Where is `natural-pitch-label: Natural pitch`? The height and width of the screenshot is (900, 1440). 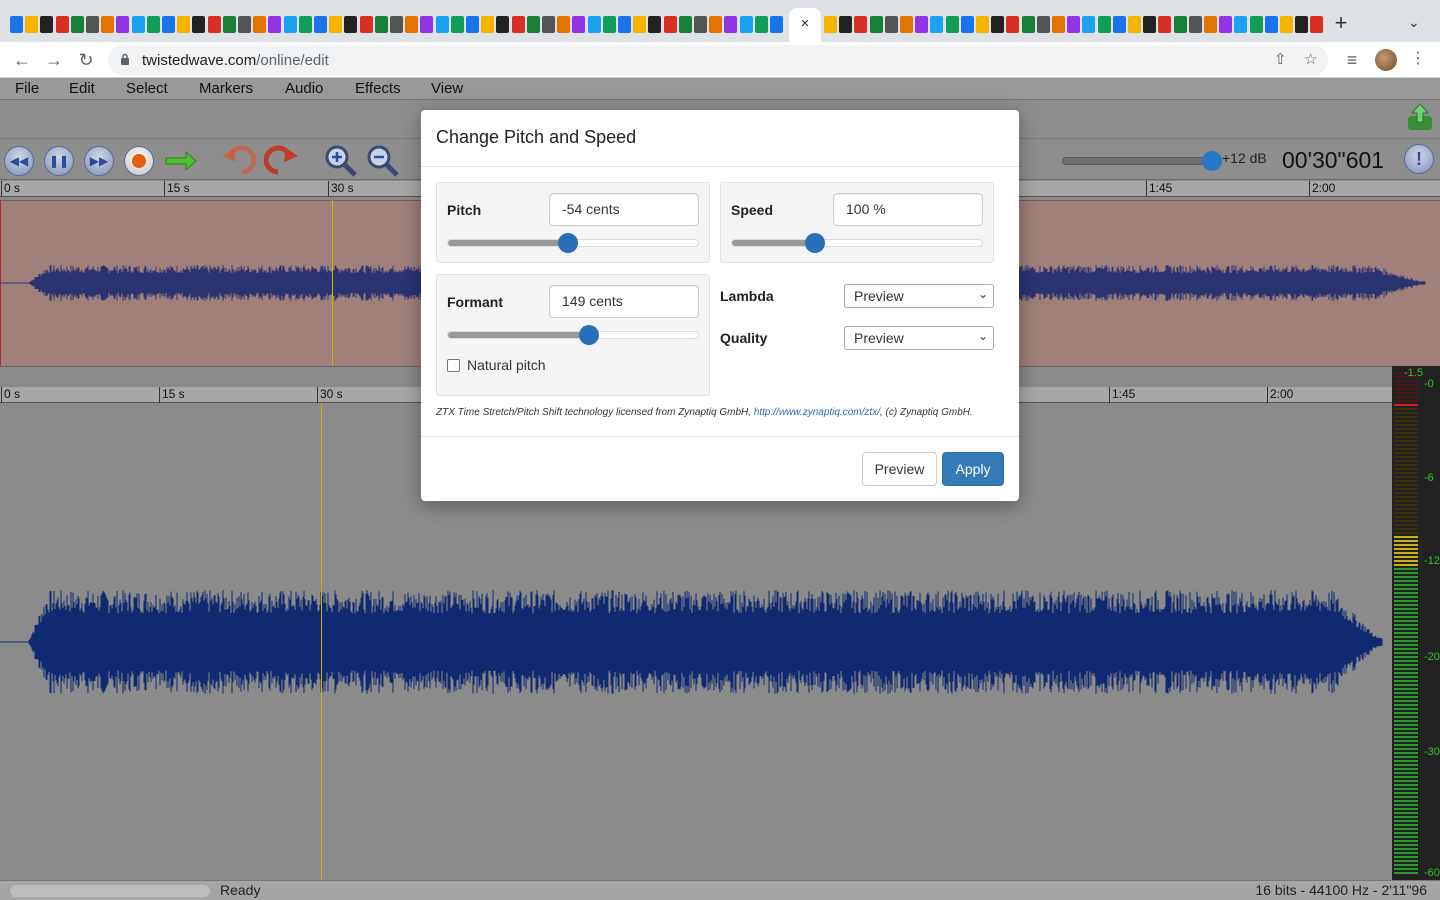
natural-pitch-label: Natural pitch is located at coordinates (506, 365).